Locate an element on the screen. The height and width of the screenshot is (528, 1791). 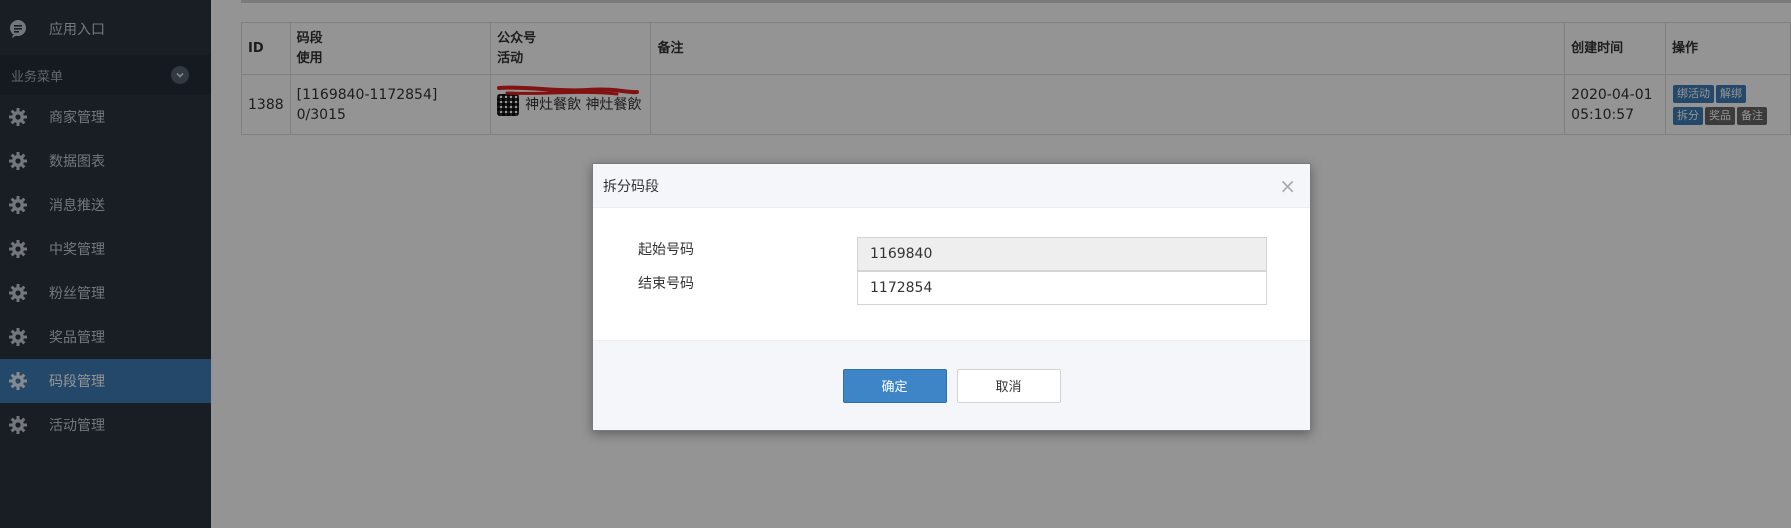
cancel-button: 取消 is located at coordinates (1008, 385).